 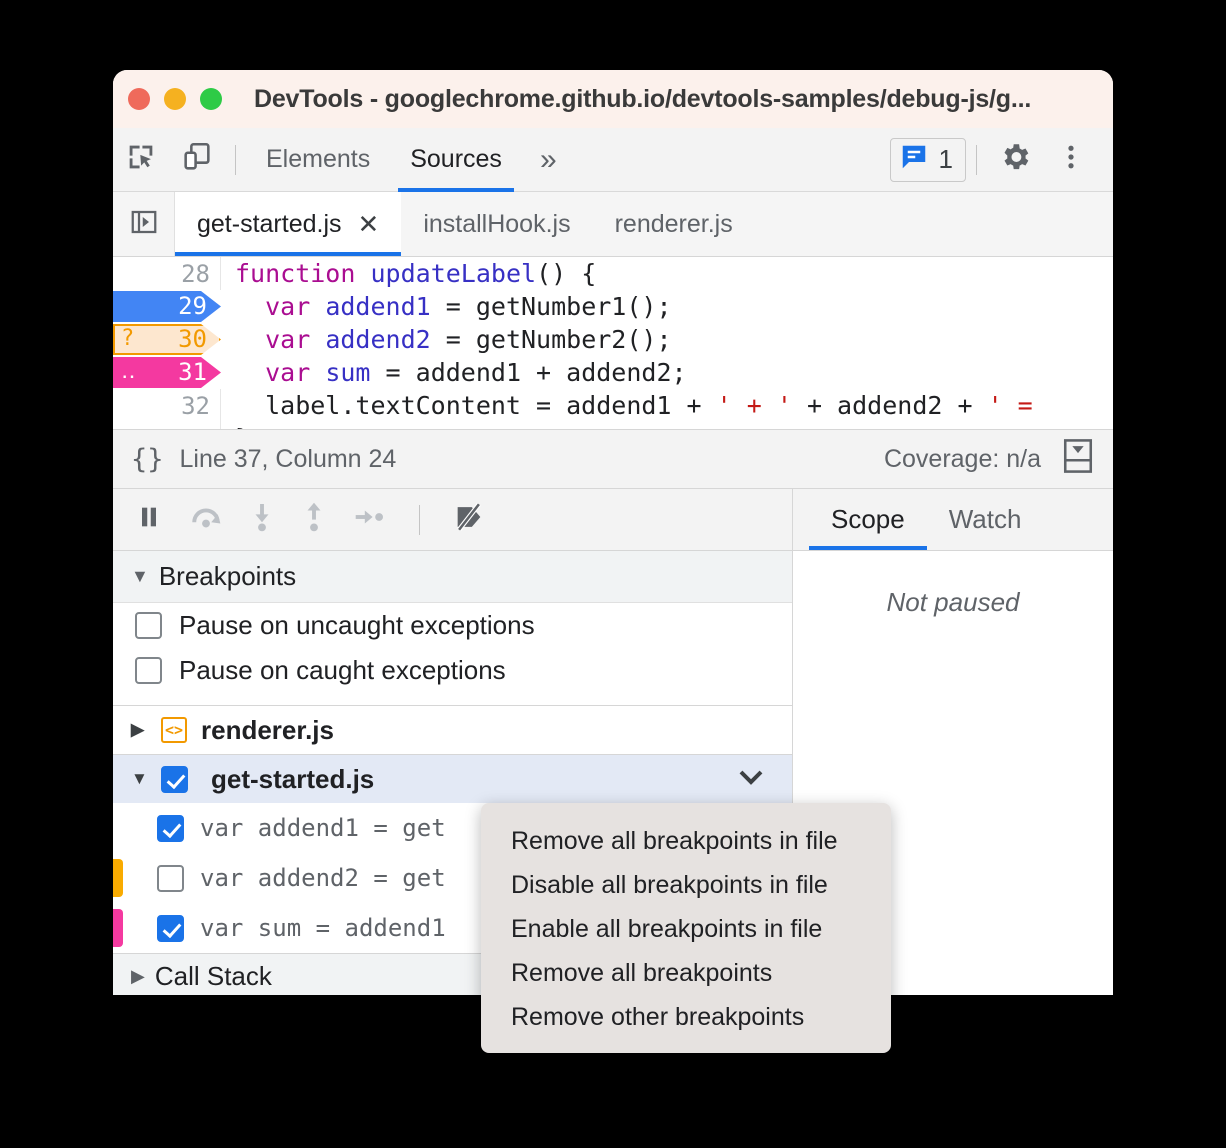 What do you see at coordinates (269, 223) in the screenshot?
I see `file-tab-label: get-started.js` at bounding box center [269, 223].